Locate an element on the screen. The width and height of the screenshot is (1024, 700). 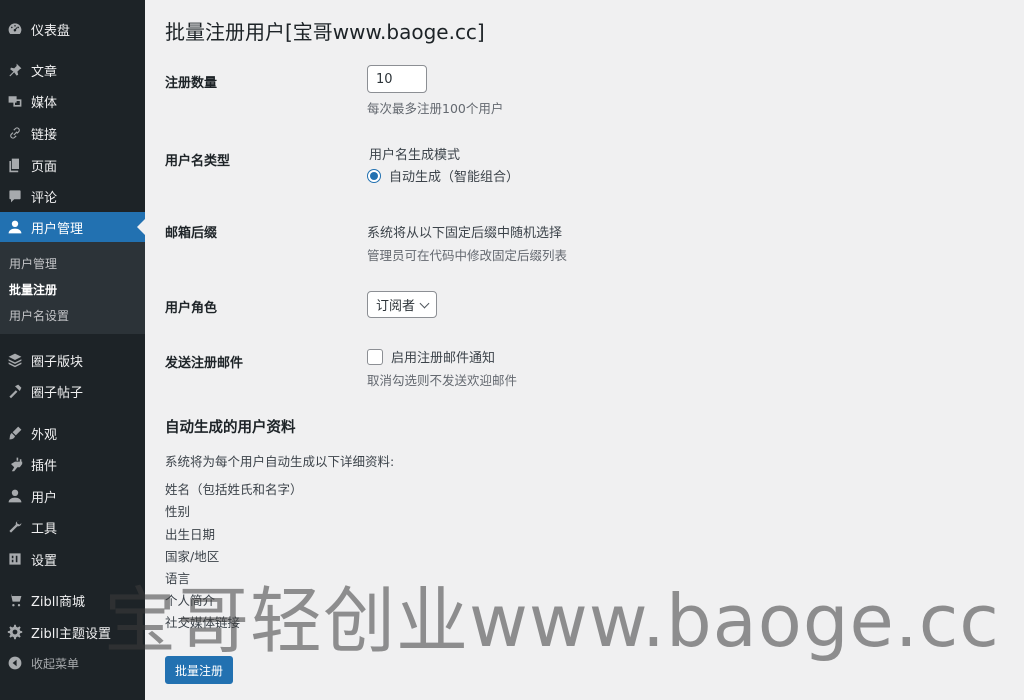
sidebar-item-zibll-shop: Zibll商城 is located at coordinates (72, 600).